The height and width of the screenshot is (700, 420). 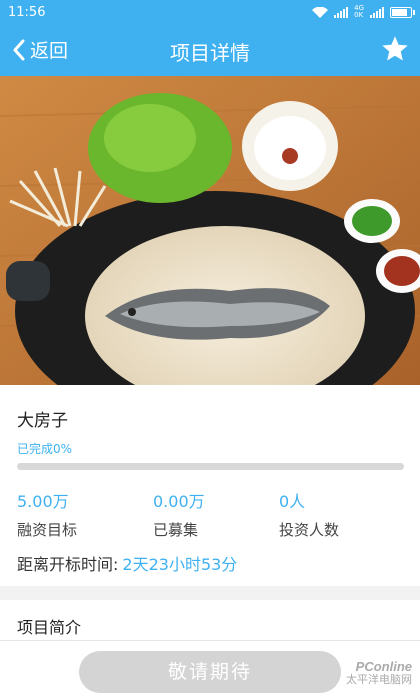 I want to click on status-bar: 11:56 4G 0K, so click(x=210, y=12).